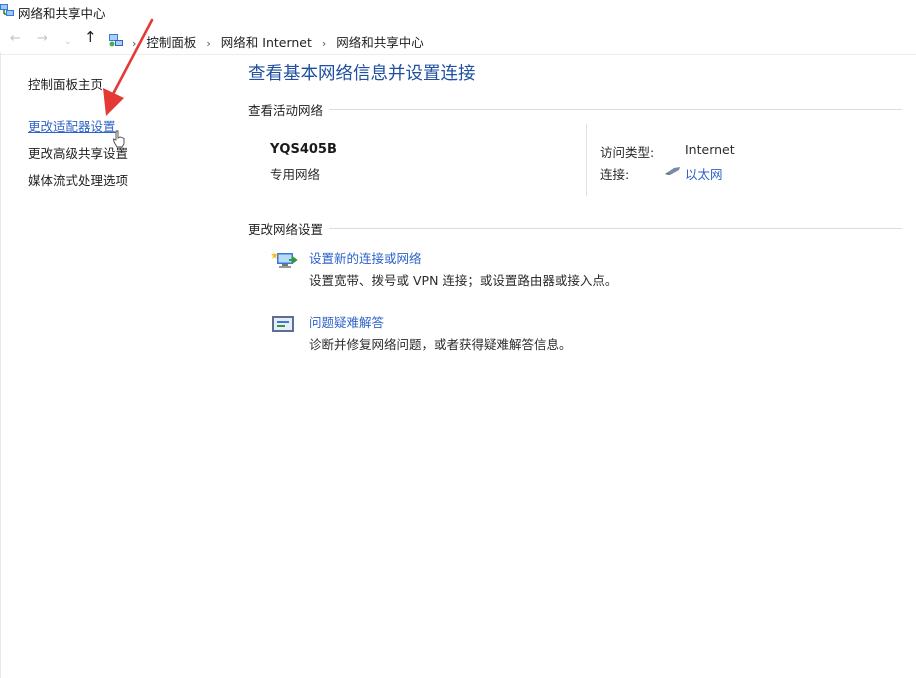 This screenshot has height=678, width=916. I want to click on active-network-card: YQS405B 专用网络 访问类型: Internet 连接: 以太网, so click(575, 160).